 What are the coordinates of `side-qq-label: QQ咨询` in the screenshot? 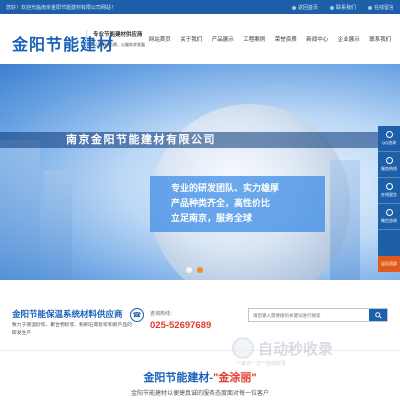 It's located at (389, 142).